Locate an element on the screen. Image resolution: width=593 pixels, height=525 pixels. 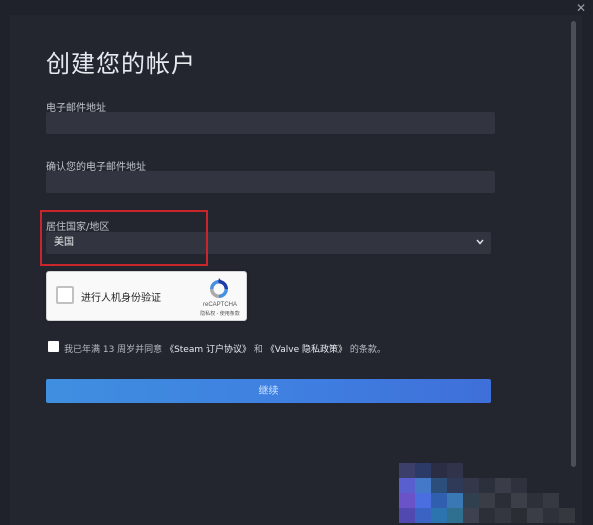
recaptcha-brand: reCAPTCHA is located at coordinates (219, 305).